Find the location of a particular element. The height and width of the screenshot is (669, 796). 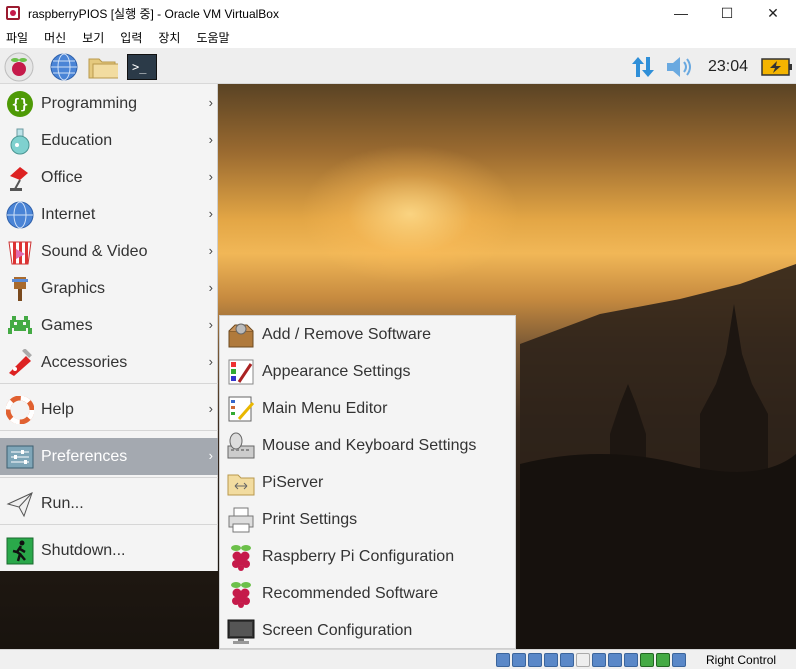

menu-help: 도움말 is located at coordinates (212, 37).